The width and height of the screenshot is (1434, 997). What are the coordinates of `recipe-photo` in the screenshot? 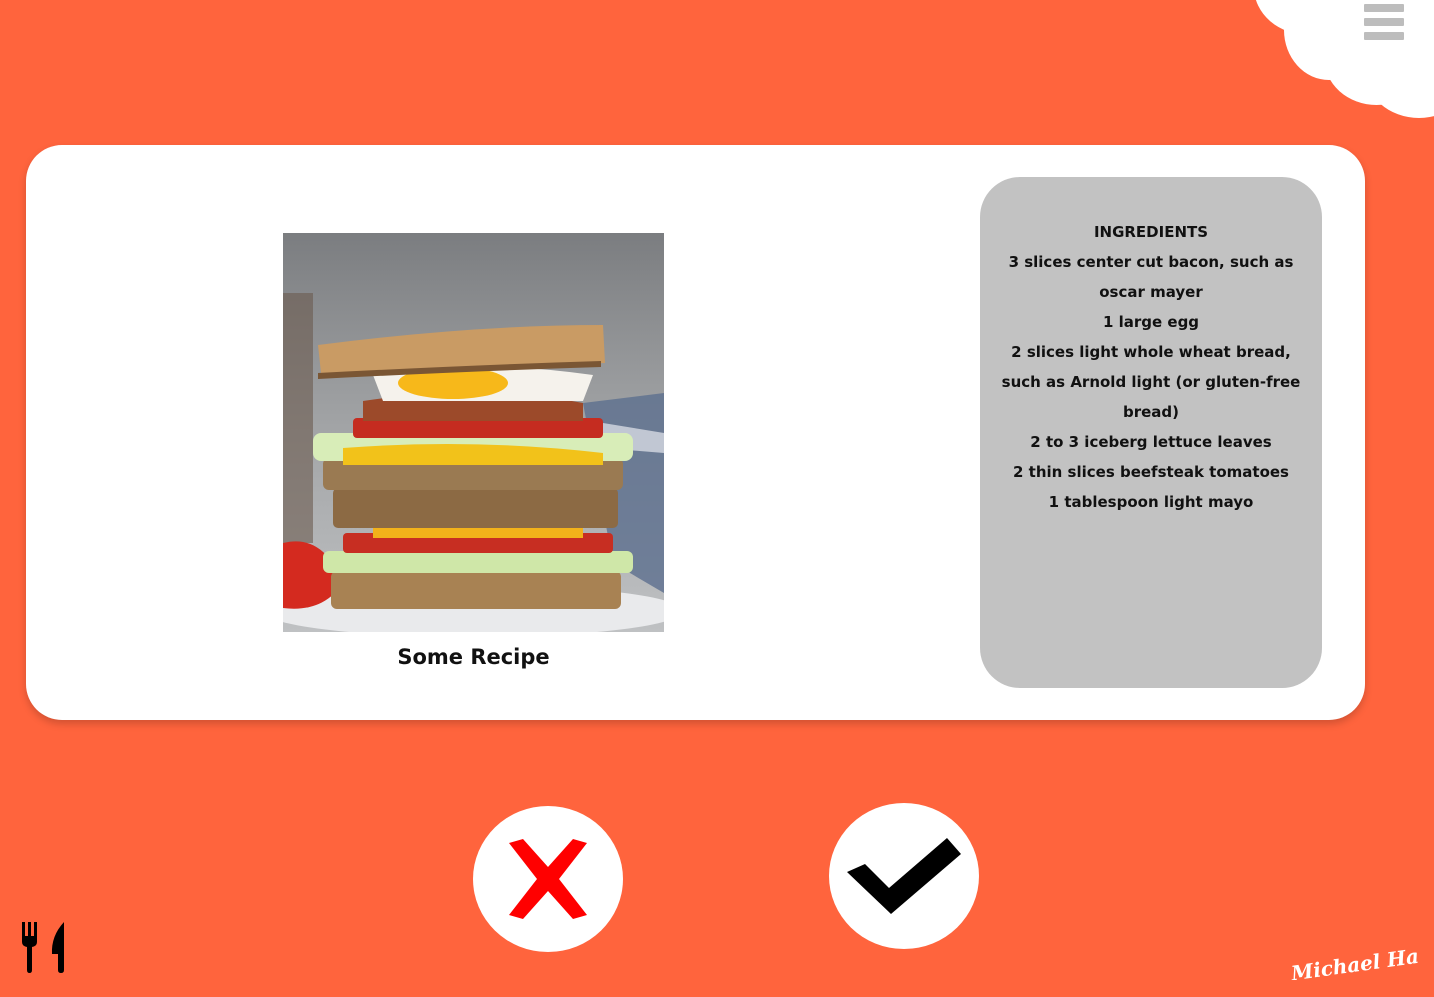 It's located at (473, 432).